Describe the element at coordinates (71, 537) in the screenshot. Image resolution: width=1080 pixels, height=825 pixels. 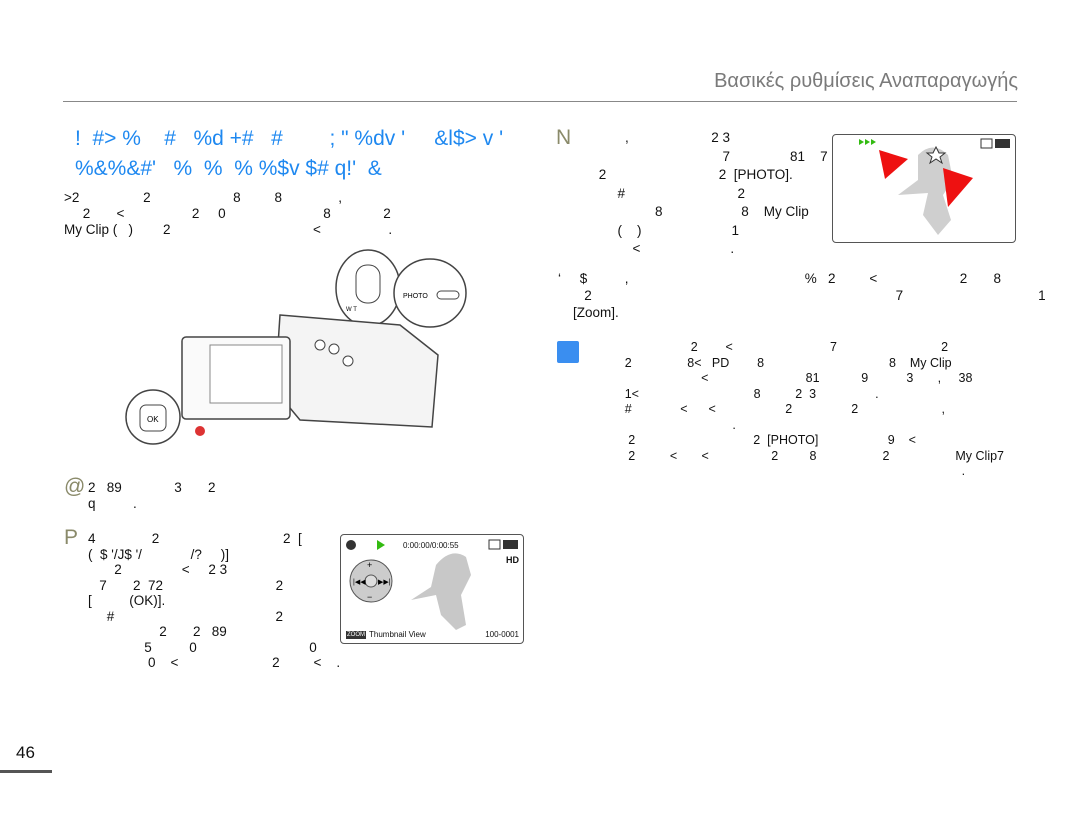
I see `step-marker: P` at that location.